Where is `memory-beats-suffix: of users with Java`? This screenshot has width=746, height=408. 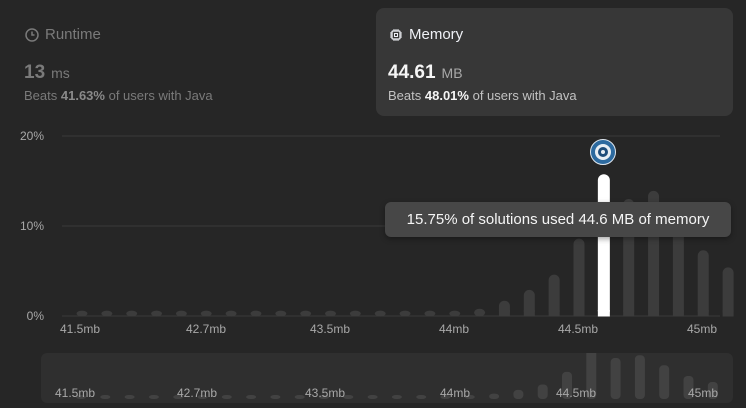 memory-beats-suffix: of users with Java is located at coordinates (524, 95).